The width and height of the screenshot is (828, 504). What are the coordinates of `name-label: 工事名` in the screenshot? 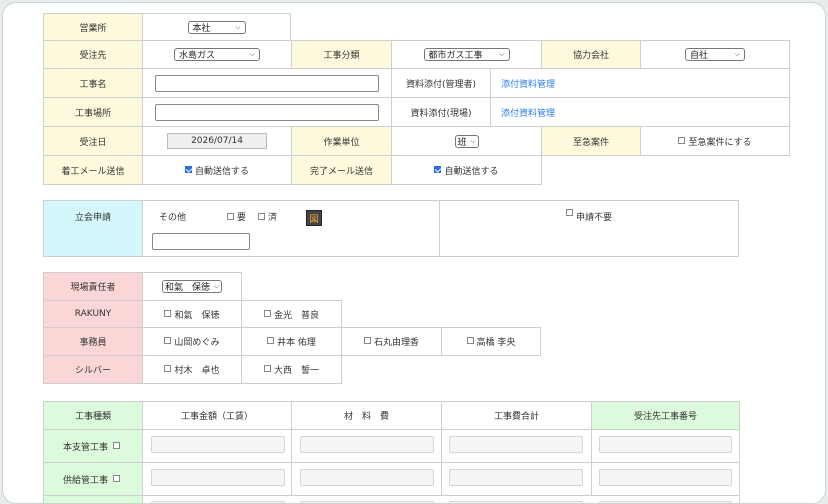 It's located at (93, 83).